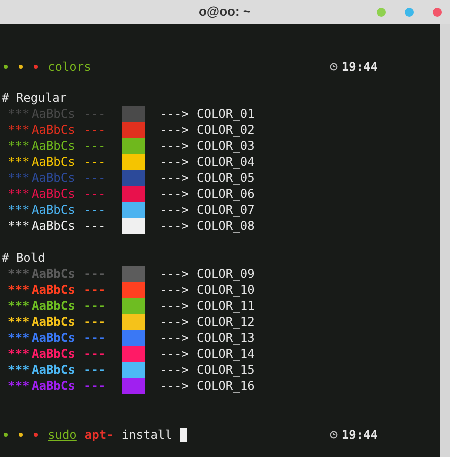 The height and width of the screenshot is (457, 450). What do you see at coordinates (226, 322) in the screenshot?
I see `color-name: COLOR_12` at bounding box center [226, 322].